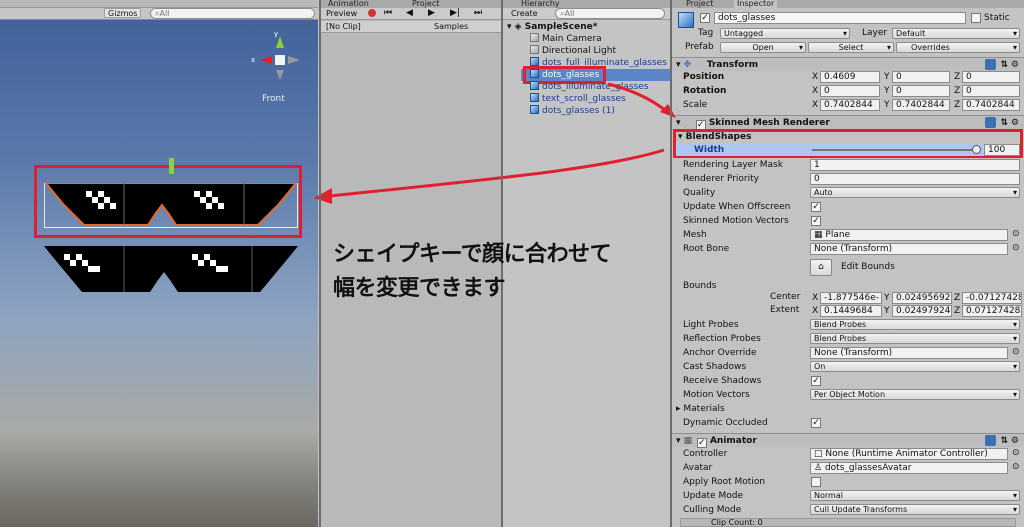 This screenshot has width=1024, height=527. What do you see at coordinates (419, 288) in the screenshot?
I see `annotation-line-2: 幅を変更できます` at bounding box center [419, 288].